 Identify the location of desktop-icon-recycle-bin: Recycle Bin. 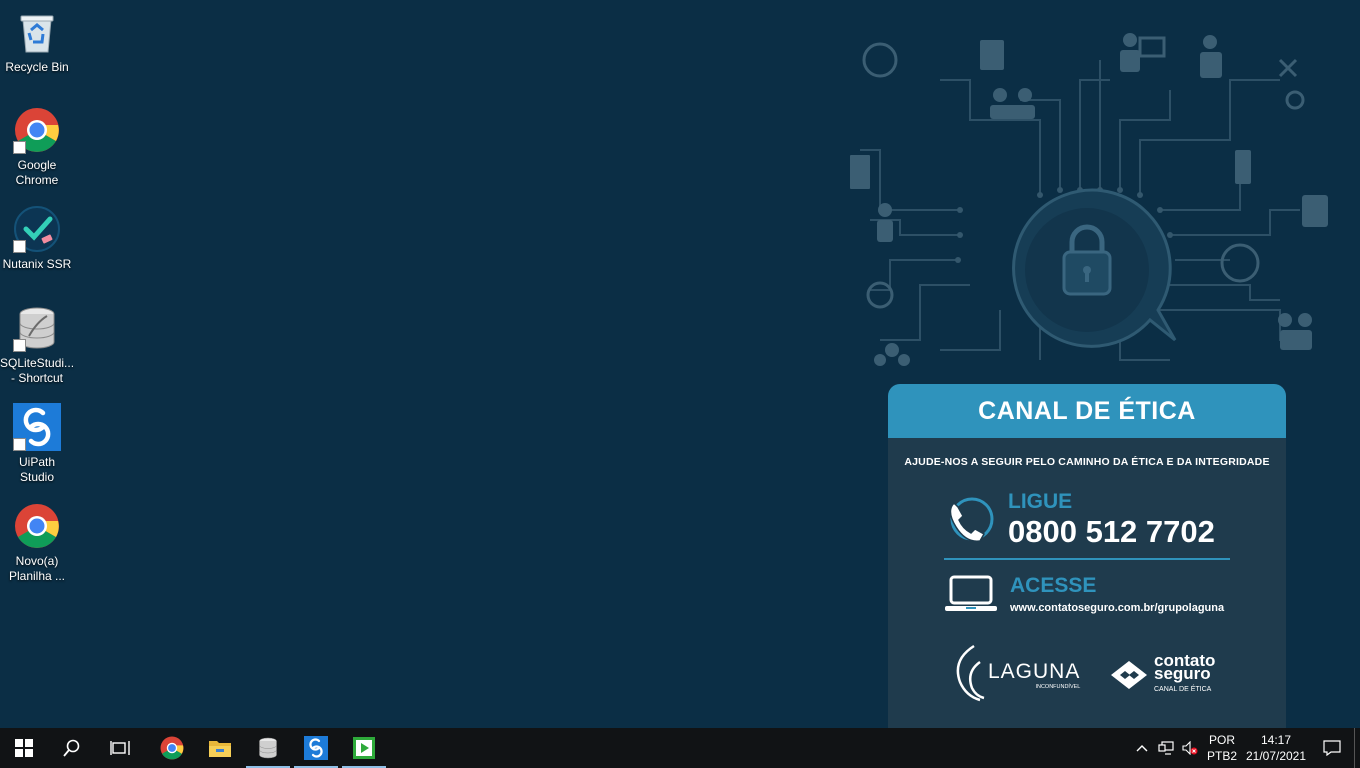
(37, 41).